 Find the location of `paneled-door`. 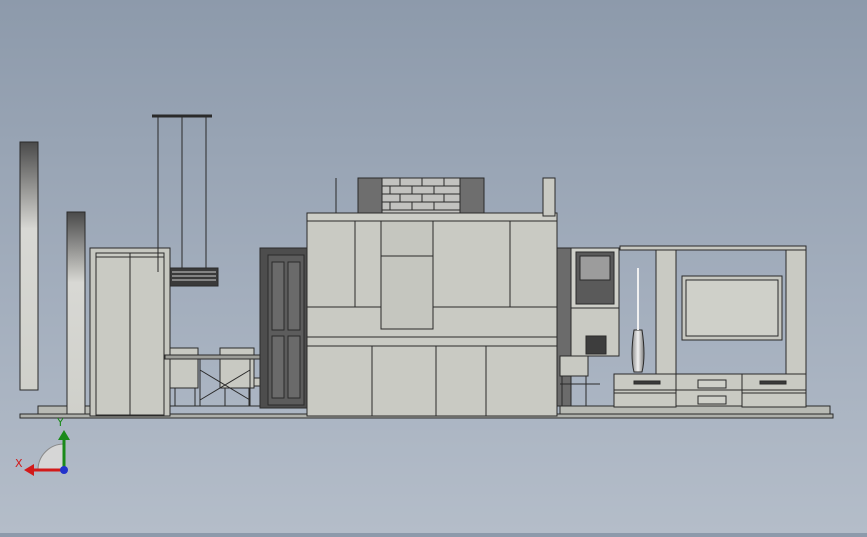

paneled-door is located at coordinates (284, 328).